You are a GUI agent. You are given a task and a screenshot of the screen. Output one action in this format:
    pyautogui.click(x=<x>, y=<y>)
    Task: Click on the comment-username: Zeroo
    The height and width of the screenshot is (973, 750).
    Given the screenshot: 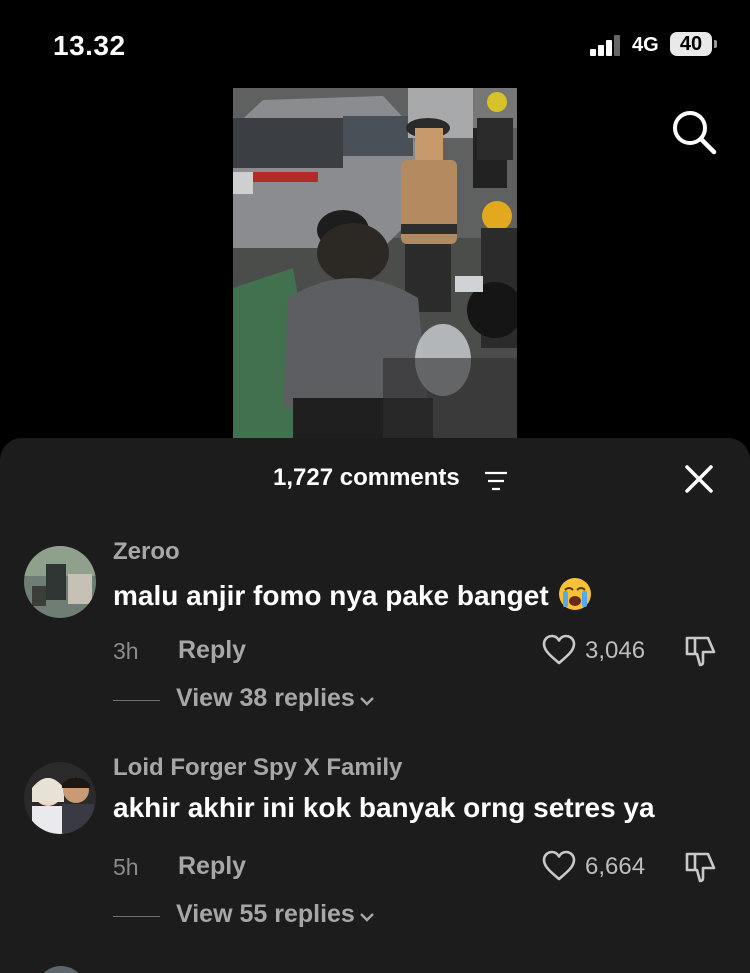 What is the action you would take?
    pyautogui.click(x=146, y=552)
    